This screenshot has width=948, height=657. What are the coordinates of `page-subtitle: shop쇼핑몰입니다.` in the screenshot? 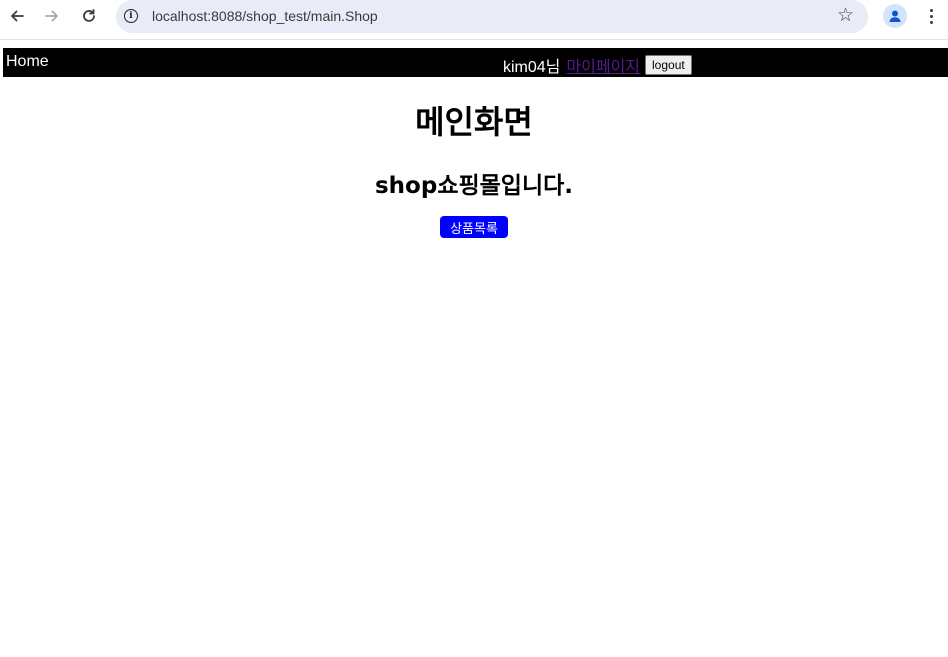 It's located at (474, 186).